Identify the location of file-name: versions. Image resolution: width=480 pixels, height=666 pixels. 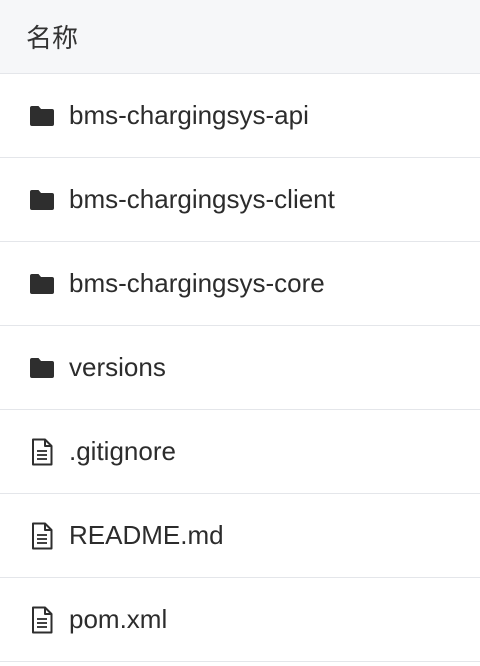
(117, 367).